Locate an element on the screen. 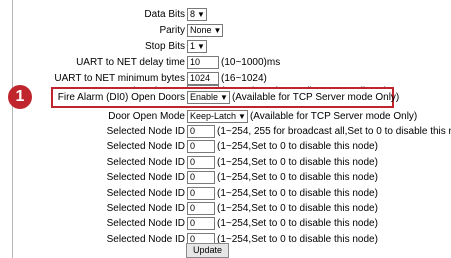 Image resolution: width=451 pixels, height=258 pixels. node-id-label: Selected Node ID is located at coordinates (145, 239).